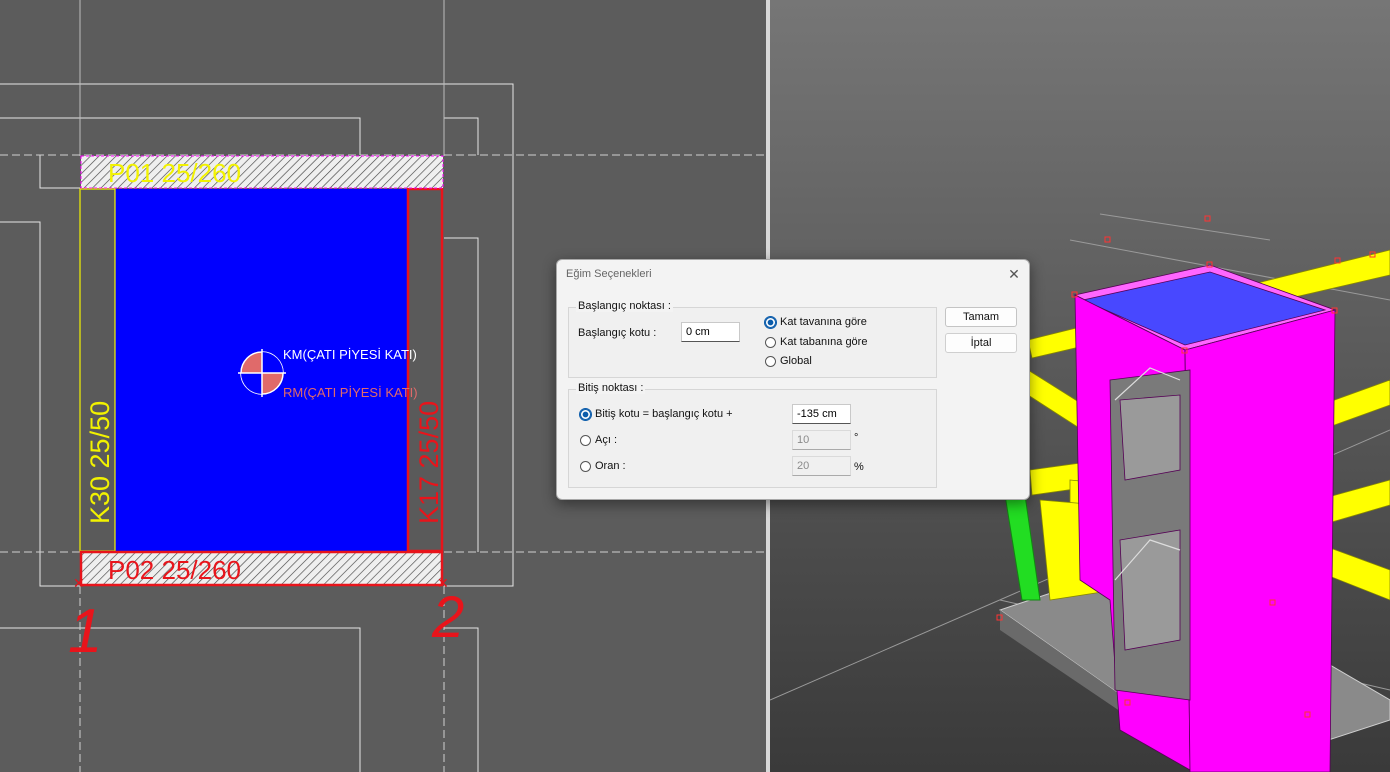 The height and width of the screenshot is (772, 1390). Describe the element at coordinates (981, 343) in the screenshot. I see `cancel-button: İptal` at that location.